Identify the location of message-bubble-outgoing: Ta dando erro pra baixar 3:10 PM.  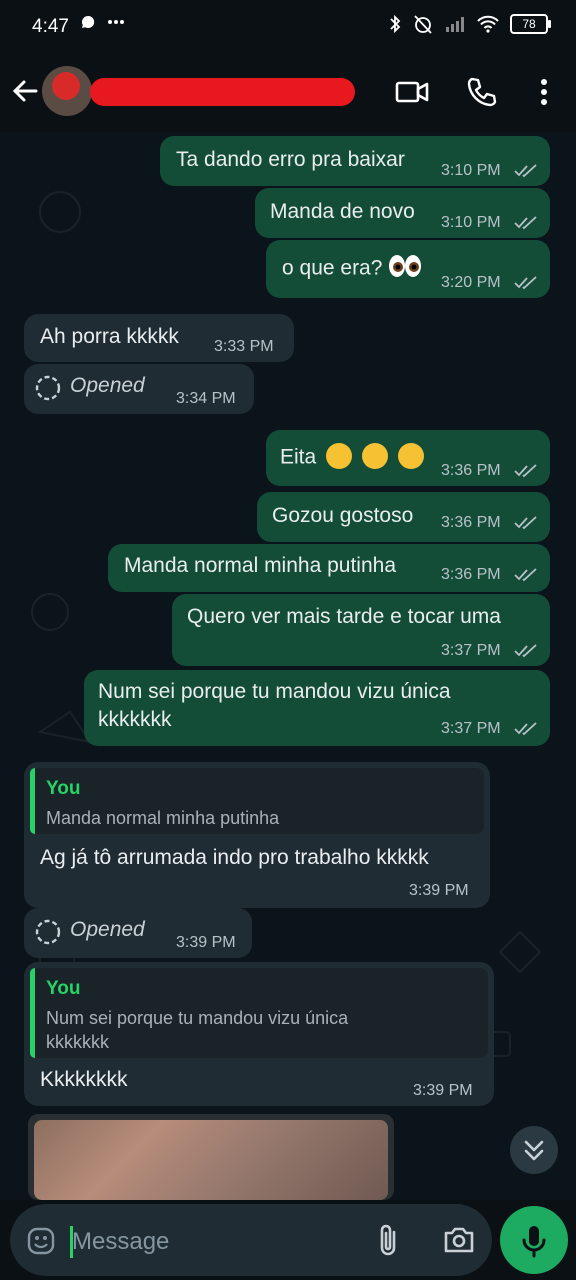
(355, 161).